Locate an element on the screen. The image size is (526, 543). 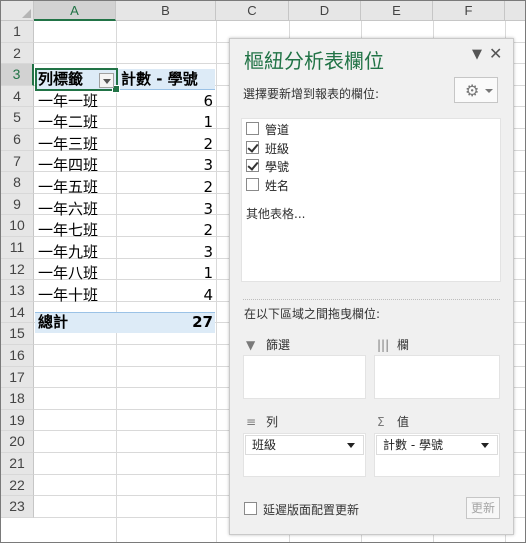
pivot-total-label: 總計 is located at coordinates (77, 322).